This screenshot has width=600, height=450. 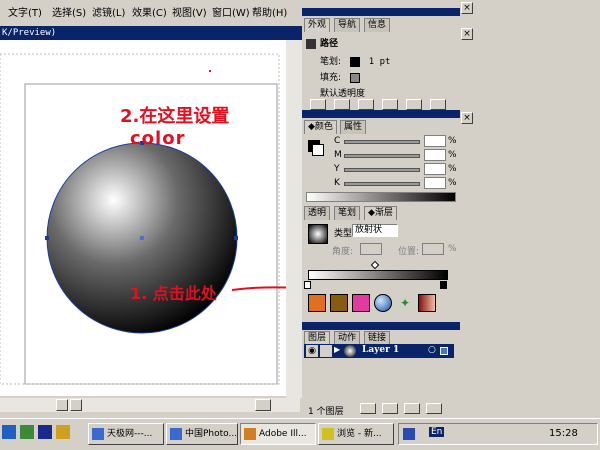 What do you see at coordinates (467, 118) in the screenshot?
I see `close-icon-3: ×` at bounding box center [467, 118].